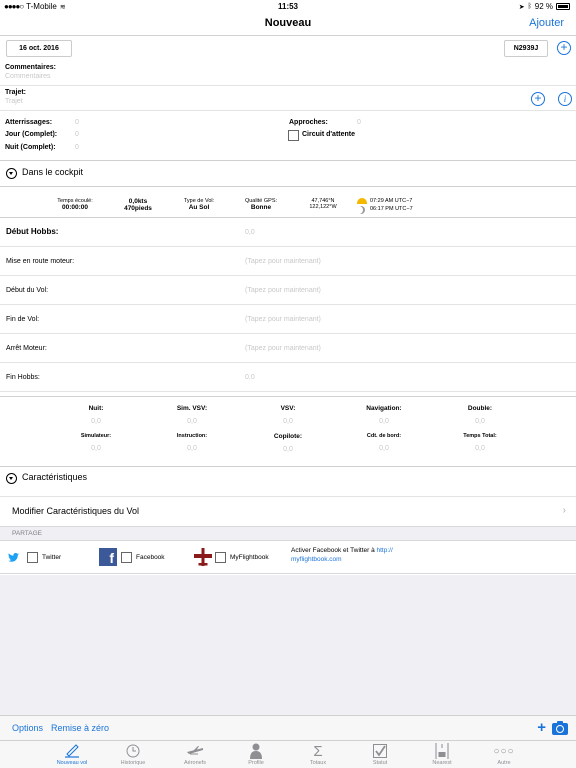 The height and width of the screenshot is (768, 576). Describe the element at coordinates (288, 74) in the screenshot. I see `comments-field: Commentaires` at that location.